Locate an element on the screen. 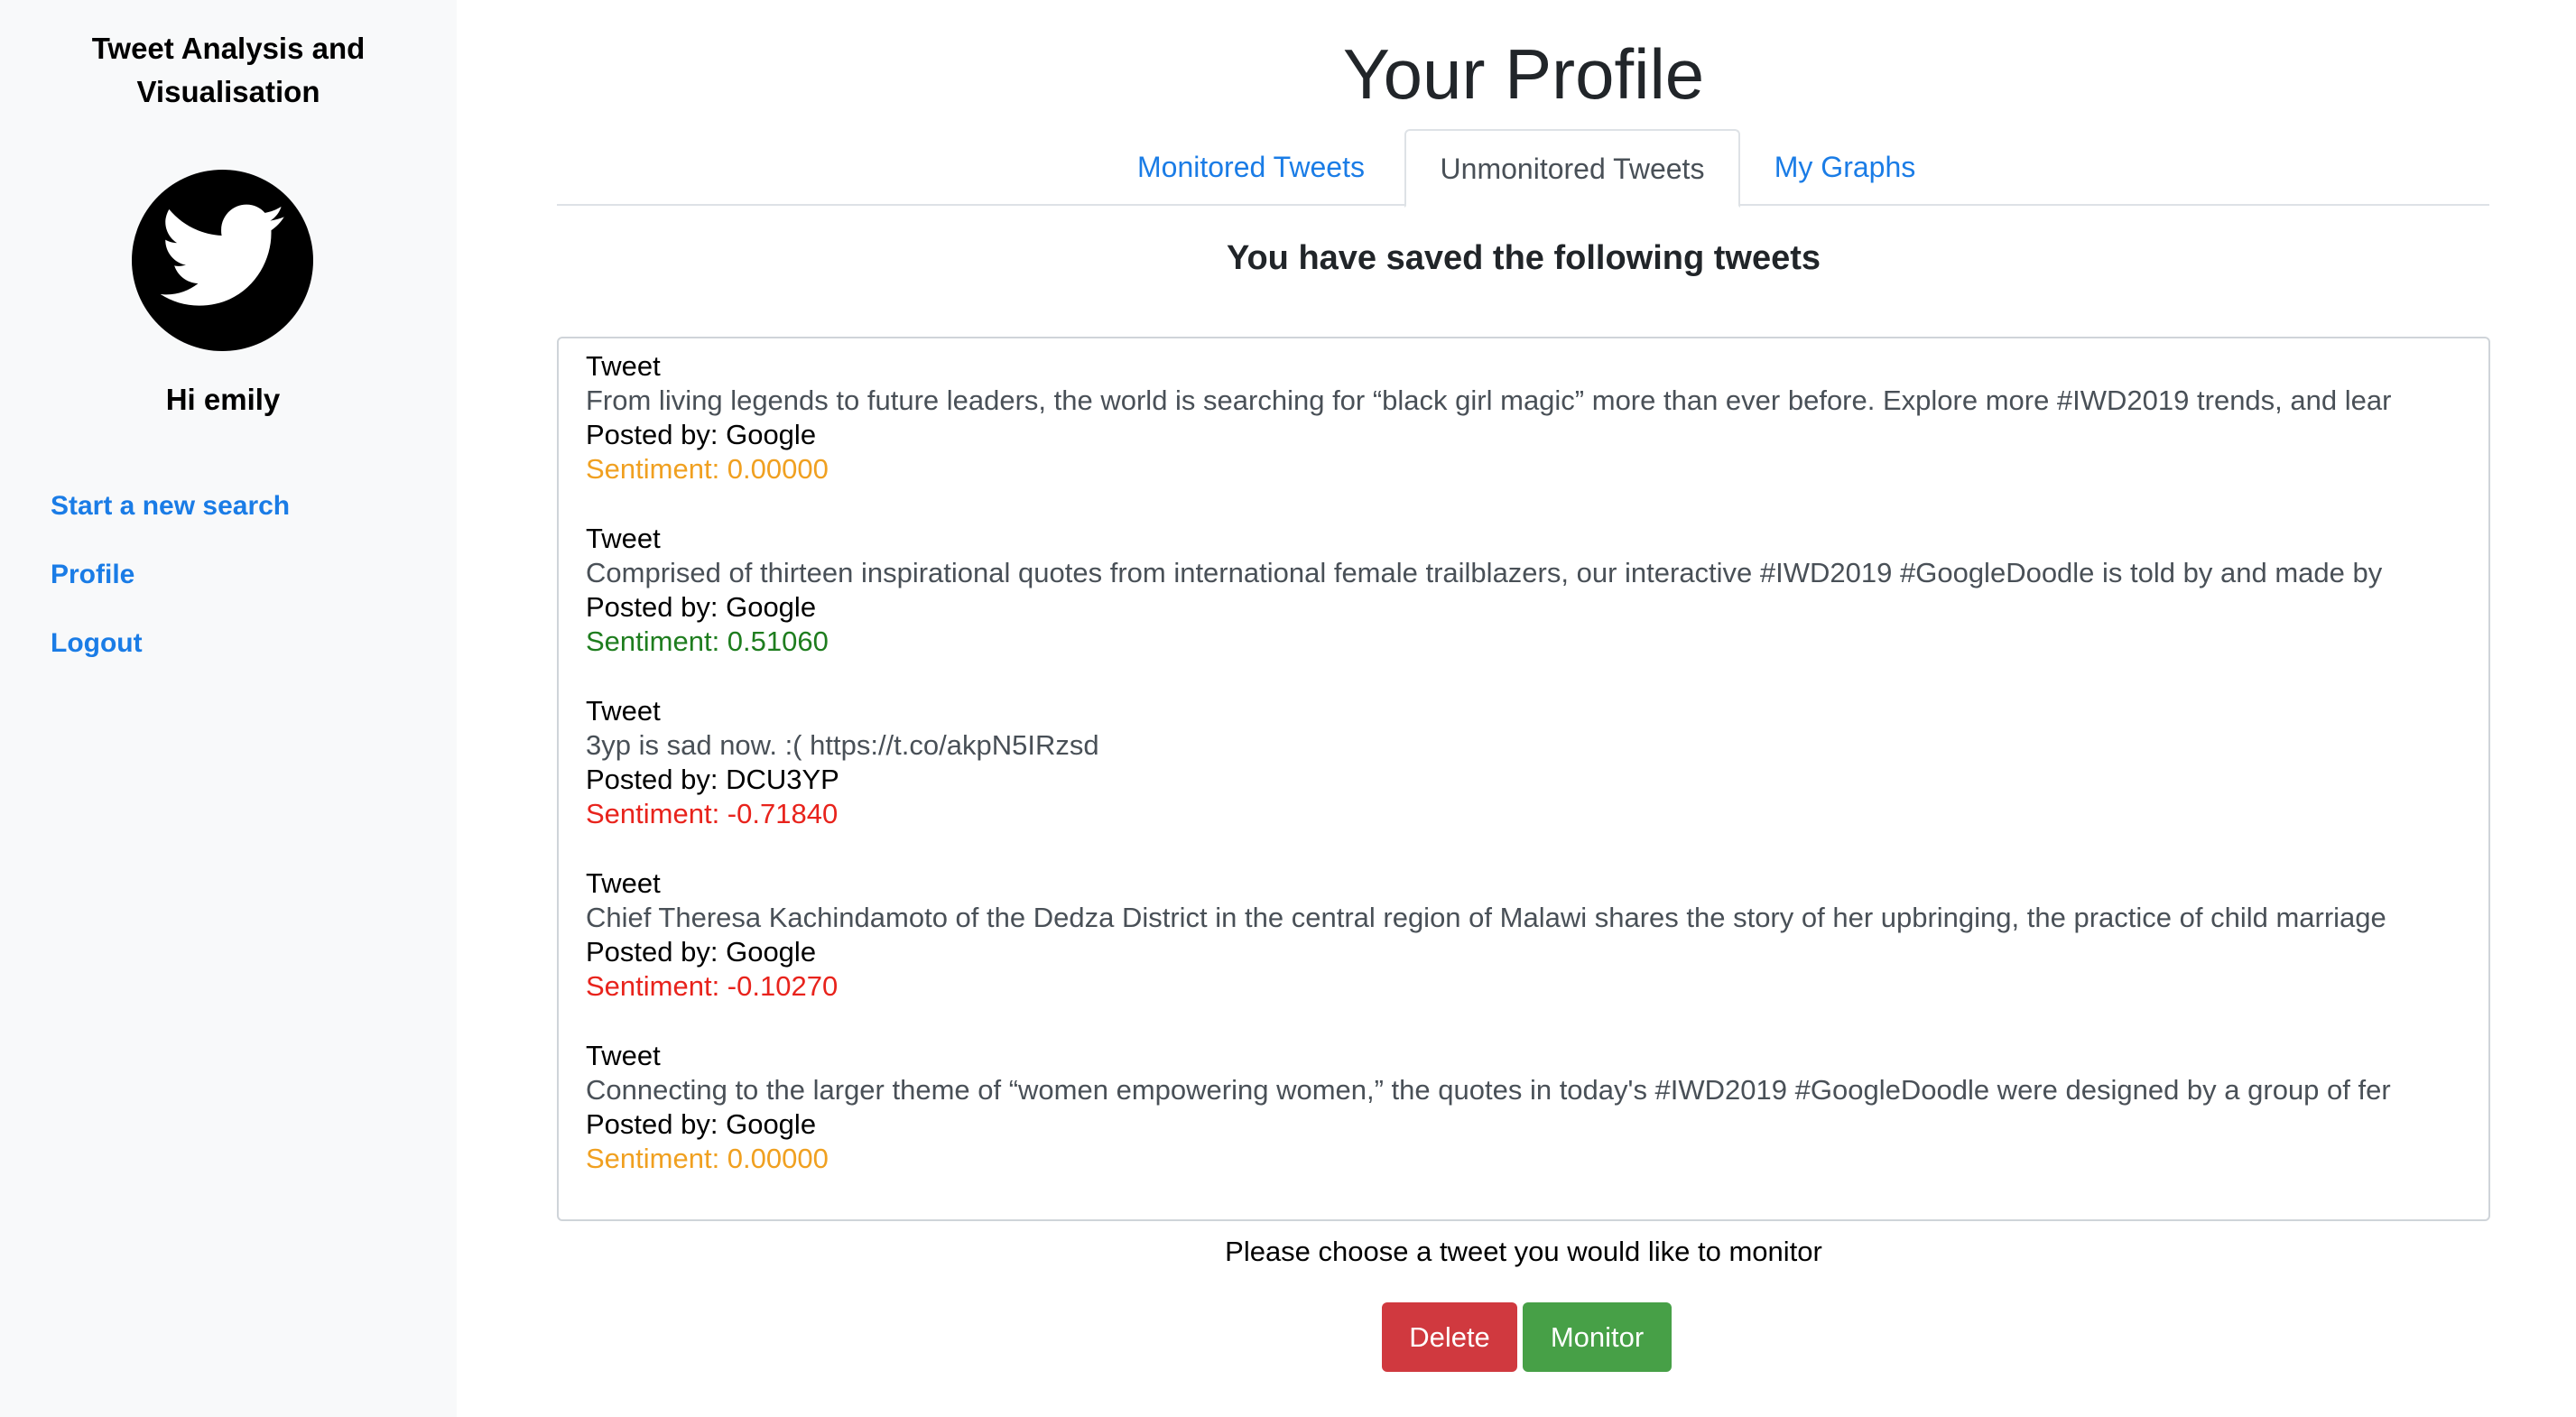 This screenshot has height=1417, width=2576. twitter-bird-icon-graphic is located at coordinates (223, 255).